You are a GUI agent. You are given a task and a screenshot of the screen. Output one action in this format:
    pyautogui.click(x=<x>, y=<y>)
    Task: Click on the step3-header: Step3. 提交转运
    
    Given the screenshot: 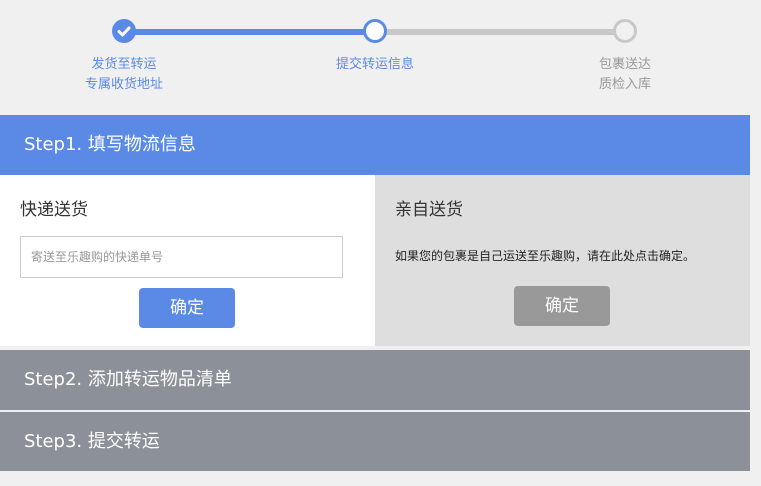 What is the action you would take?
    pyautogui.click(x=375, y=441)
    